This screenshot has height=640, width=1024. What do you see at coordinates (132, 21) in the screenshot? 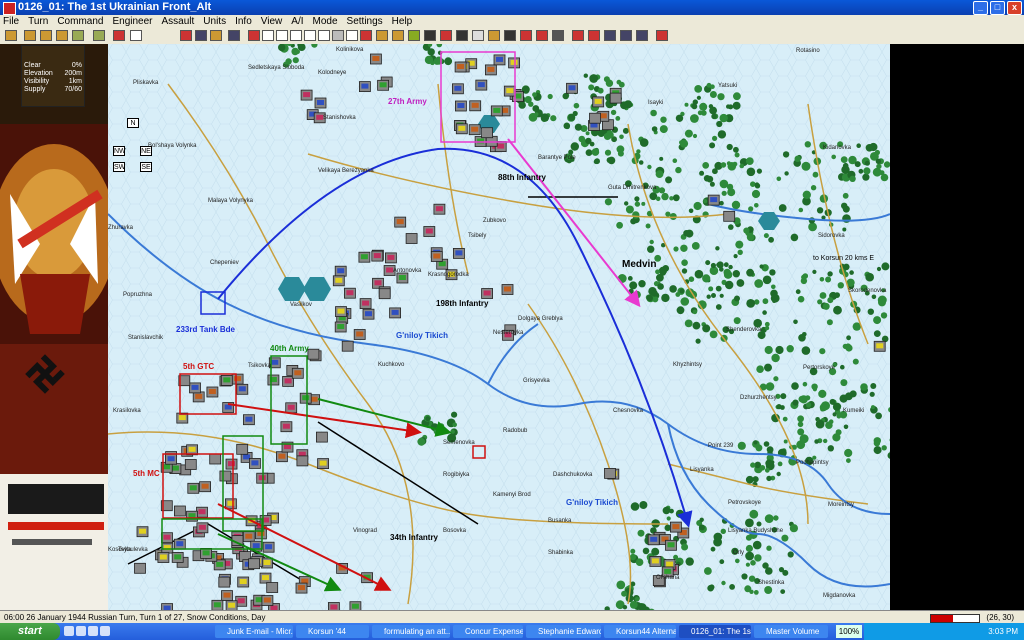
I see `menu-engineer: Engineer` at bounding box center [132, 21].